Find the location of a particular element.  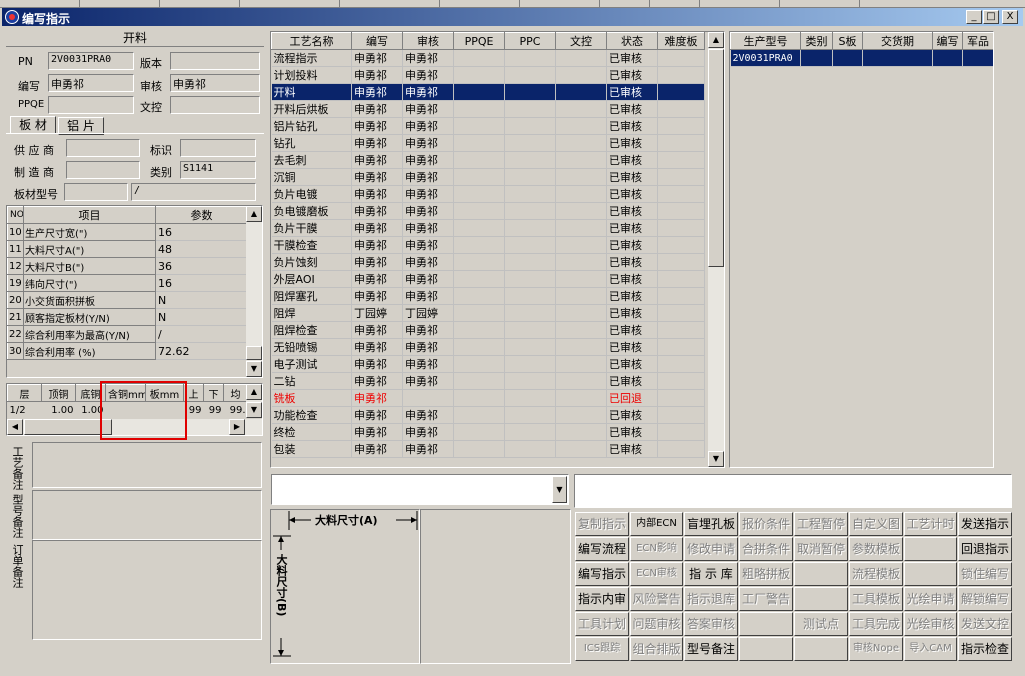

maker-field is located at coordinates (103, 170).